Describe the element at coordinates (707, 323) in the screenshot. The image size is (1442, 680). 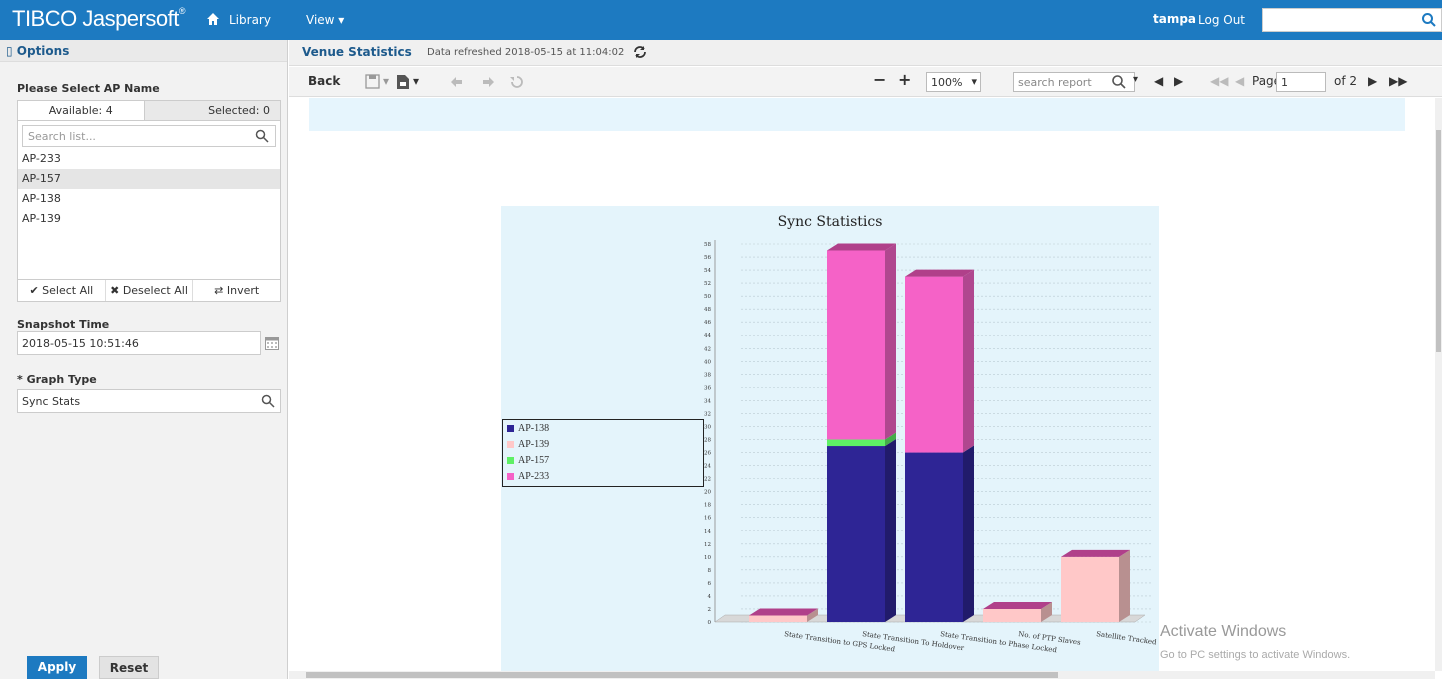
I see `y-tick-label: 46` at that location.